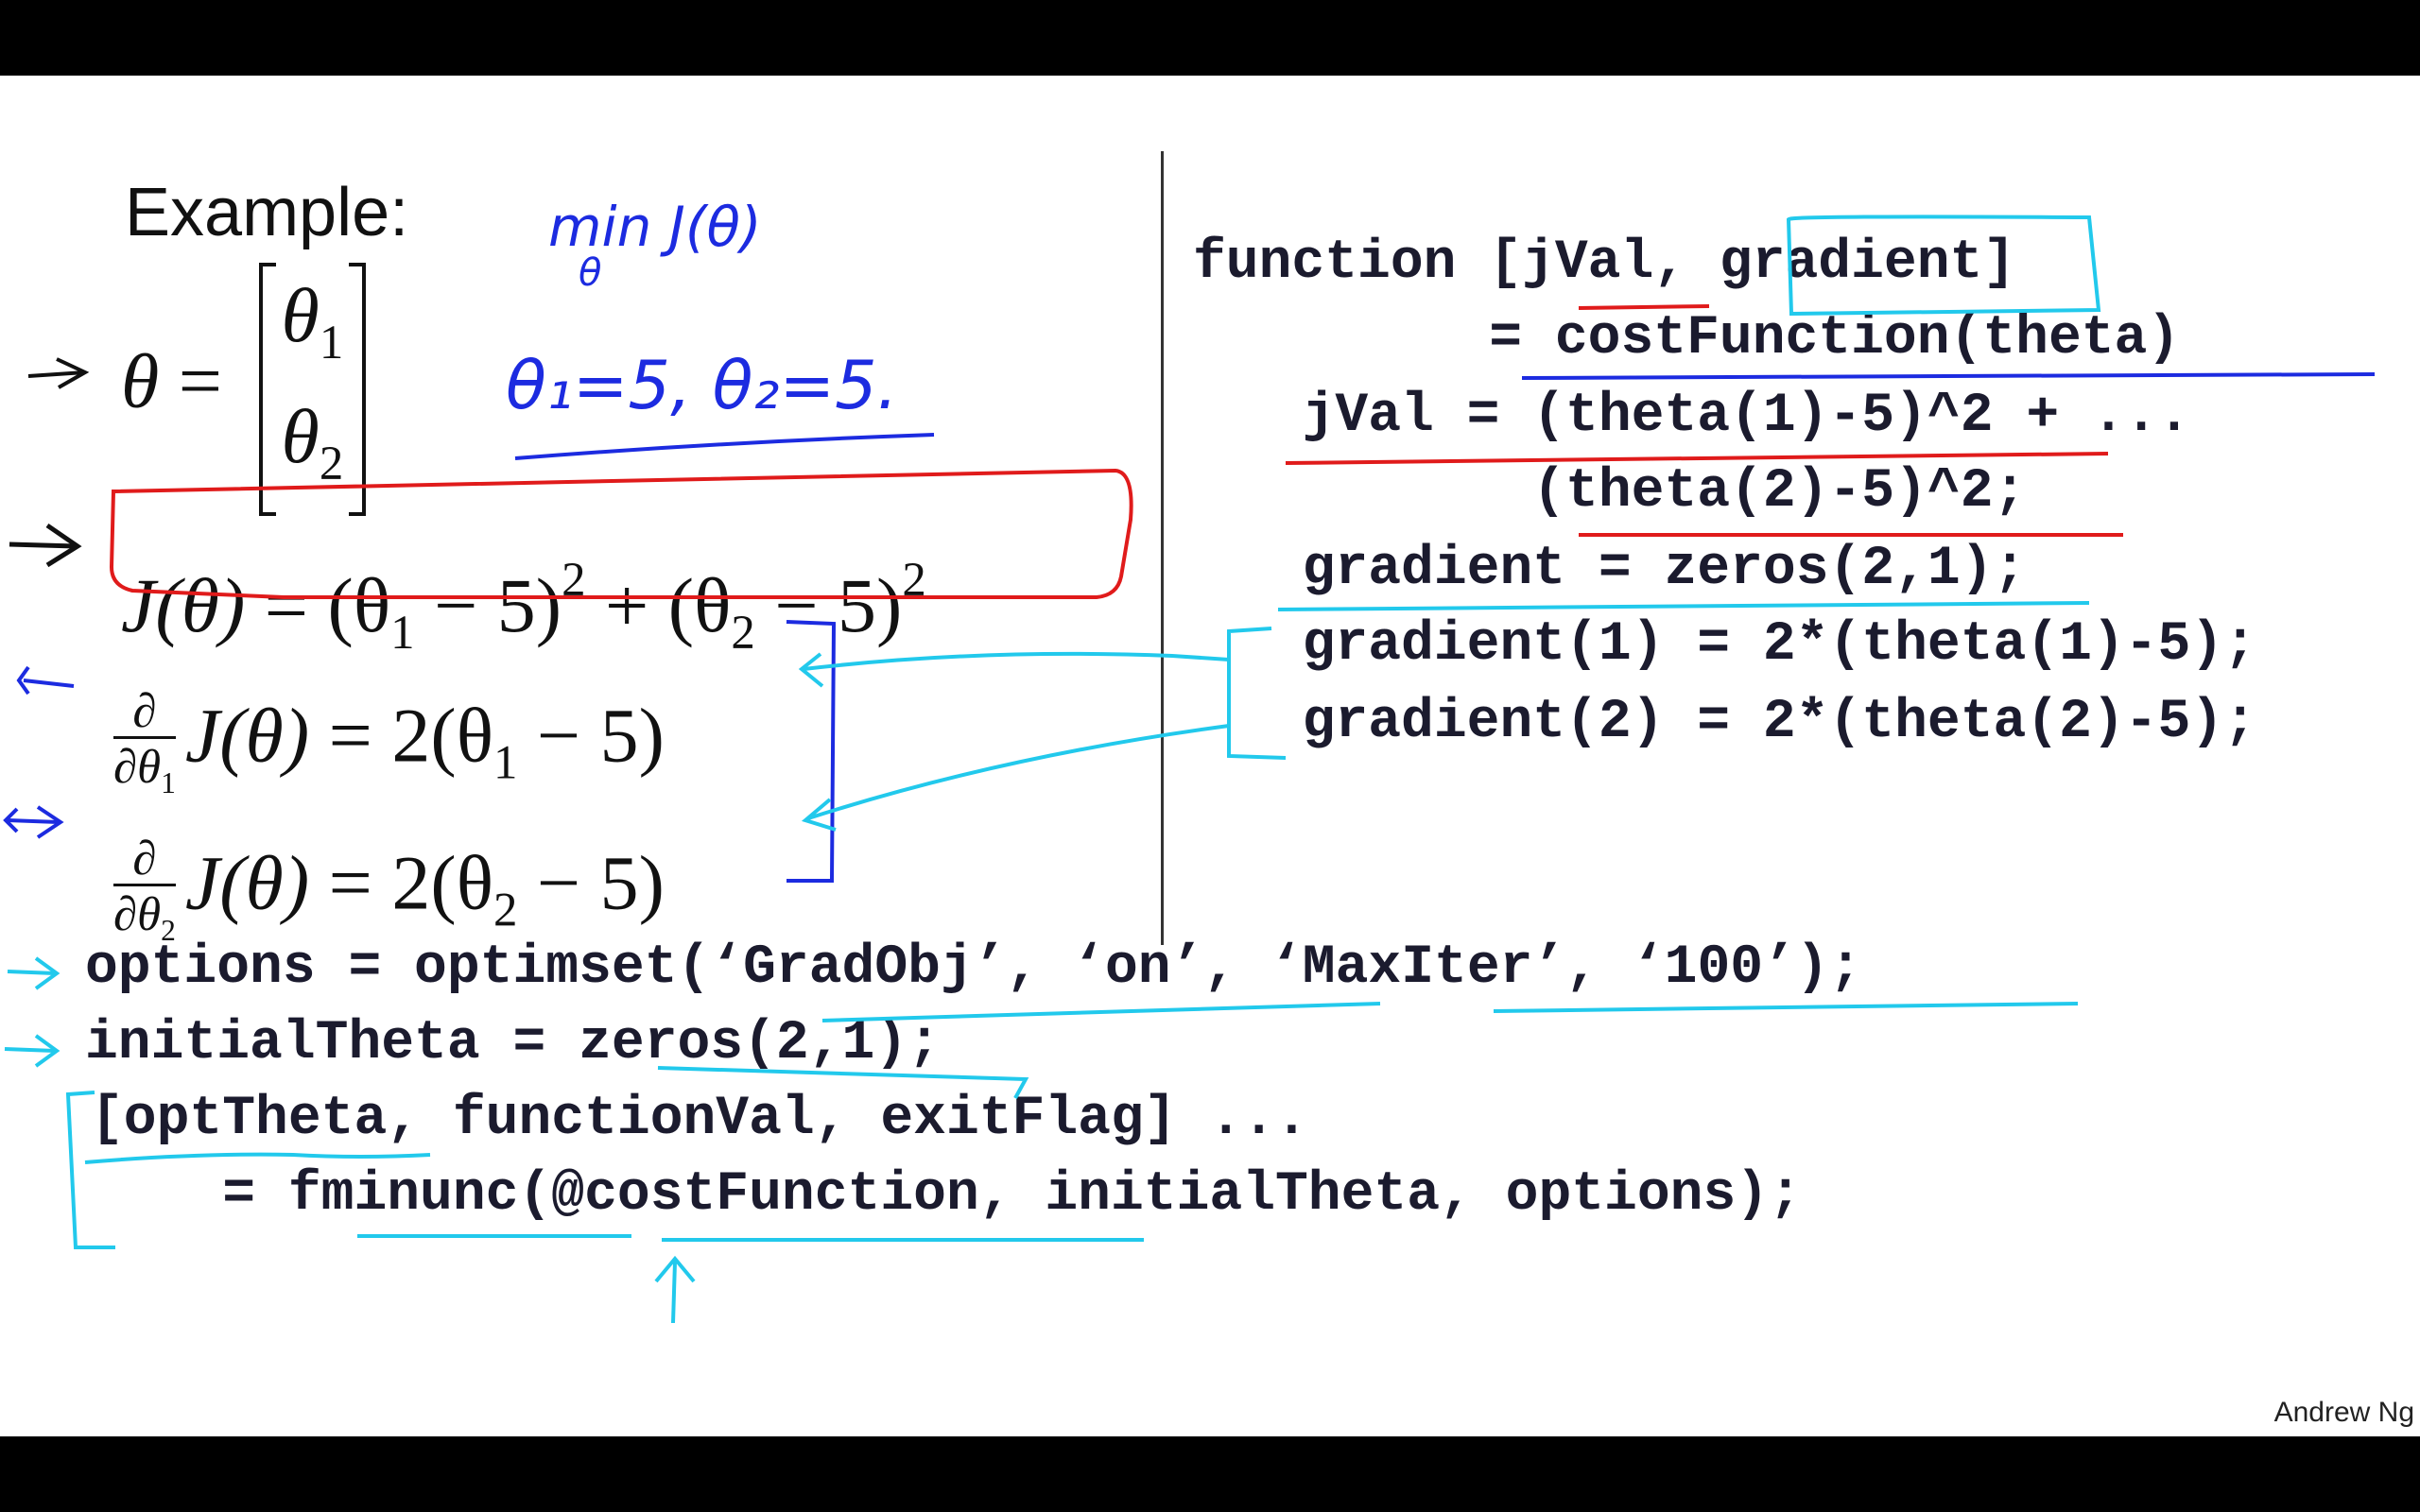 This screenshot has width=2420, height=1512. What do you see at coordinates (505, 762) in the screenshot?
I see `derivative-rhs-sub: 1` at bounding box center [505, 762].